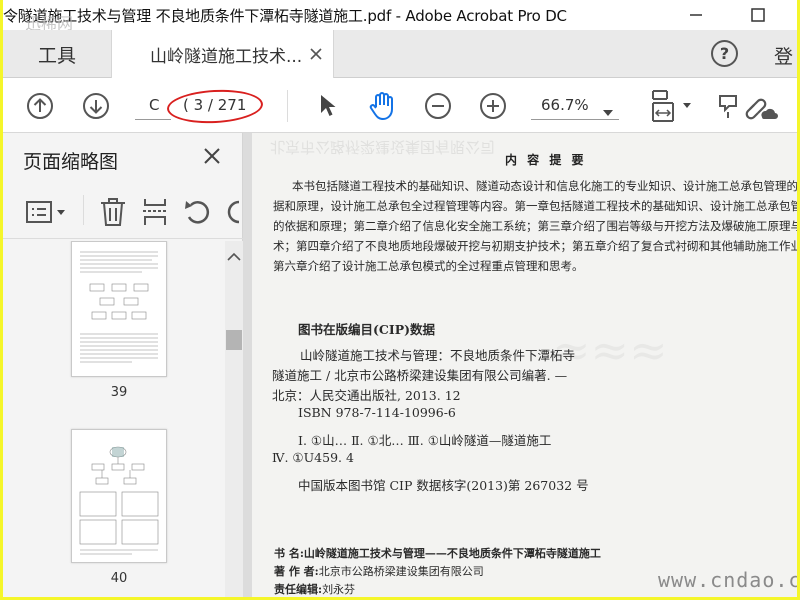  Describe the element at coordinates (289, 553) in the screenshot. I see `book-title-label: 书 名:` at that location.